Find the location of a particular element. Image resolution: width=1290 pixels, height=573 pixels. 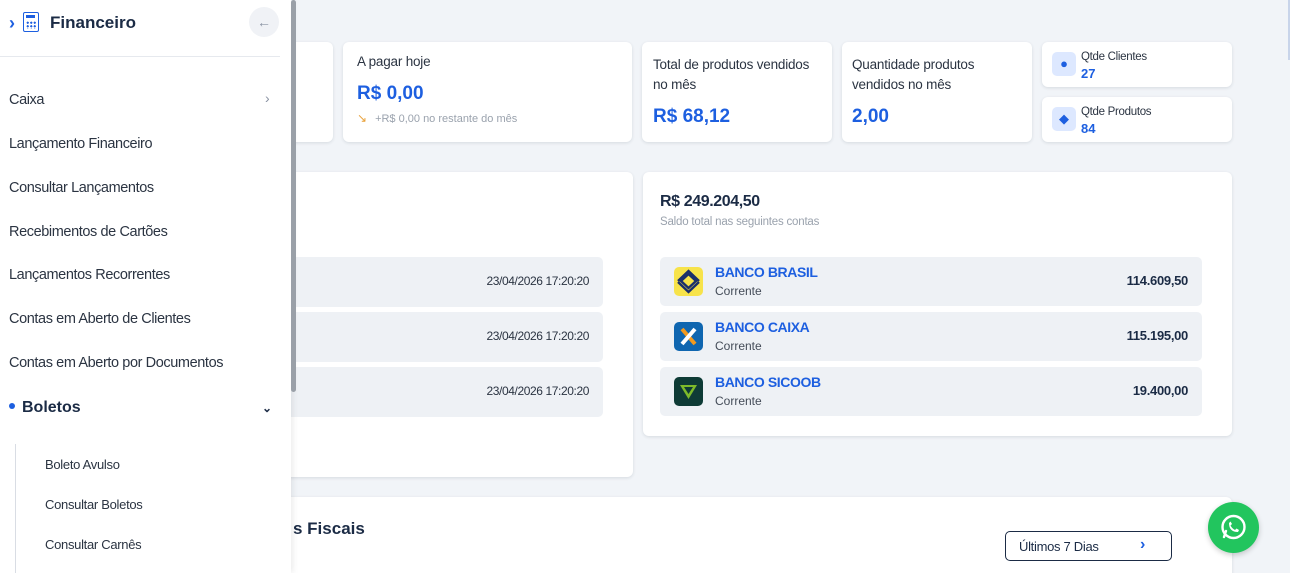

bank-name: BANCO BRASIL is located at coordinates (766, 272).